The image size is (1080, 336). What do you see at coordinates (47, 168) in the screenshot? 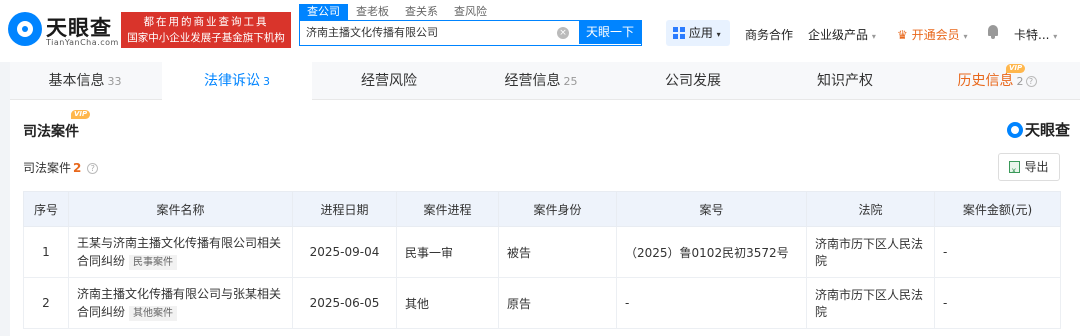
I see `case-count-label: 司法案件` at bounding box center [47, 168].